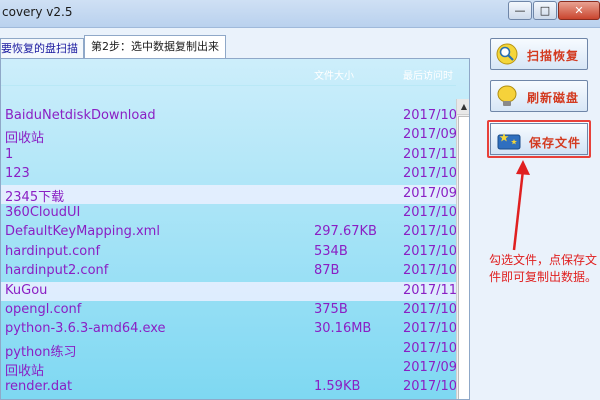  What do you see at coordinates (463, 257) in the screenshot?
I see `scroll-thumb` at bounding box center [463, 257].